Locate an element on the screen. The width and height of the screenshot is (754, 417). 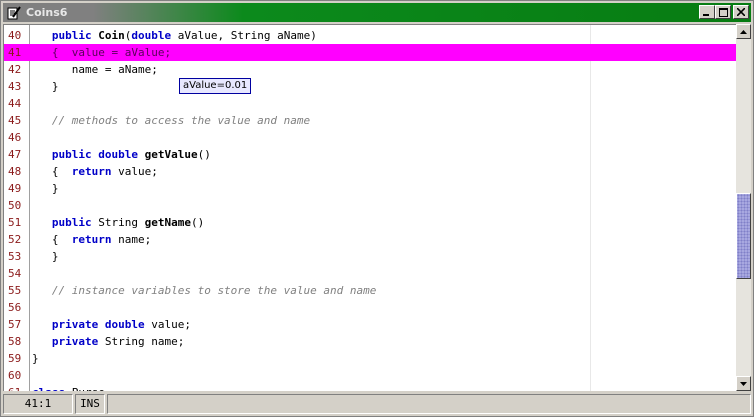
close-icon is located at coordinates (741, 12).